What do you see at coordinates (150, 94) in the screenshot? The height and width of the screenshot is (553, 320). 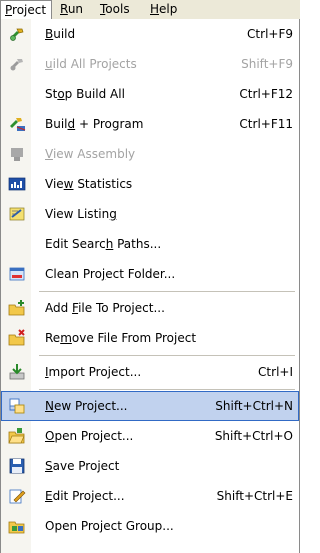 I see `menu-item-stop-build-all: Stop Build All Ctrl+F12` at bounding box center [150, 94].